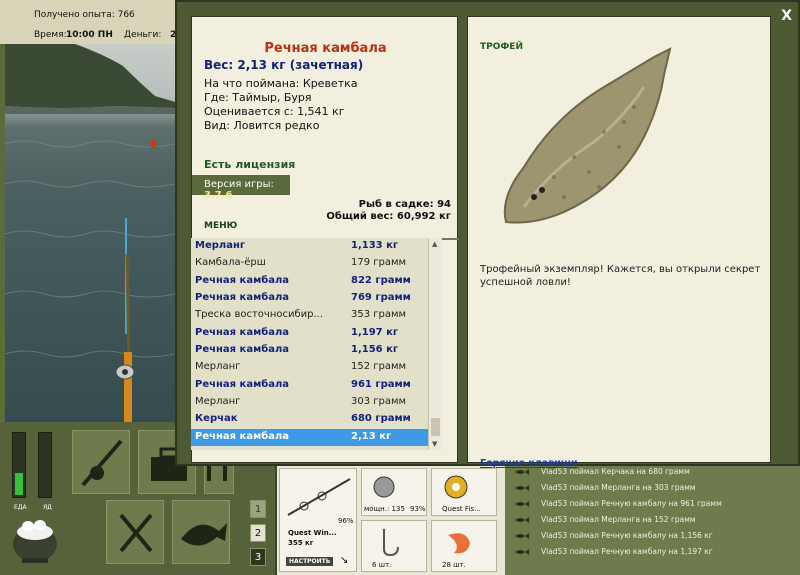 Image resolution: width=800 pixels, height=575 pixels. What do you see at coordinates (655, 554) in the screenshot?
I see `log-entry: Vlad53 поймал Речную камбалу на 1,197 кг` at bounding box center [655, 554].